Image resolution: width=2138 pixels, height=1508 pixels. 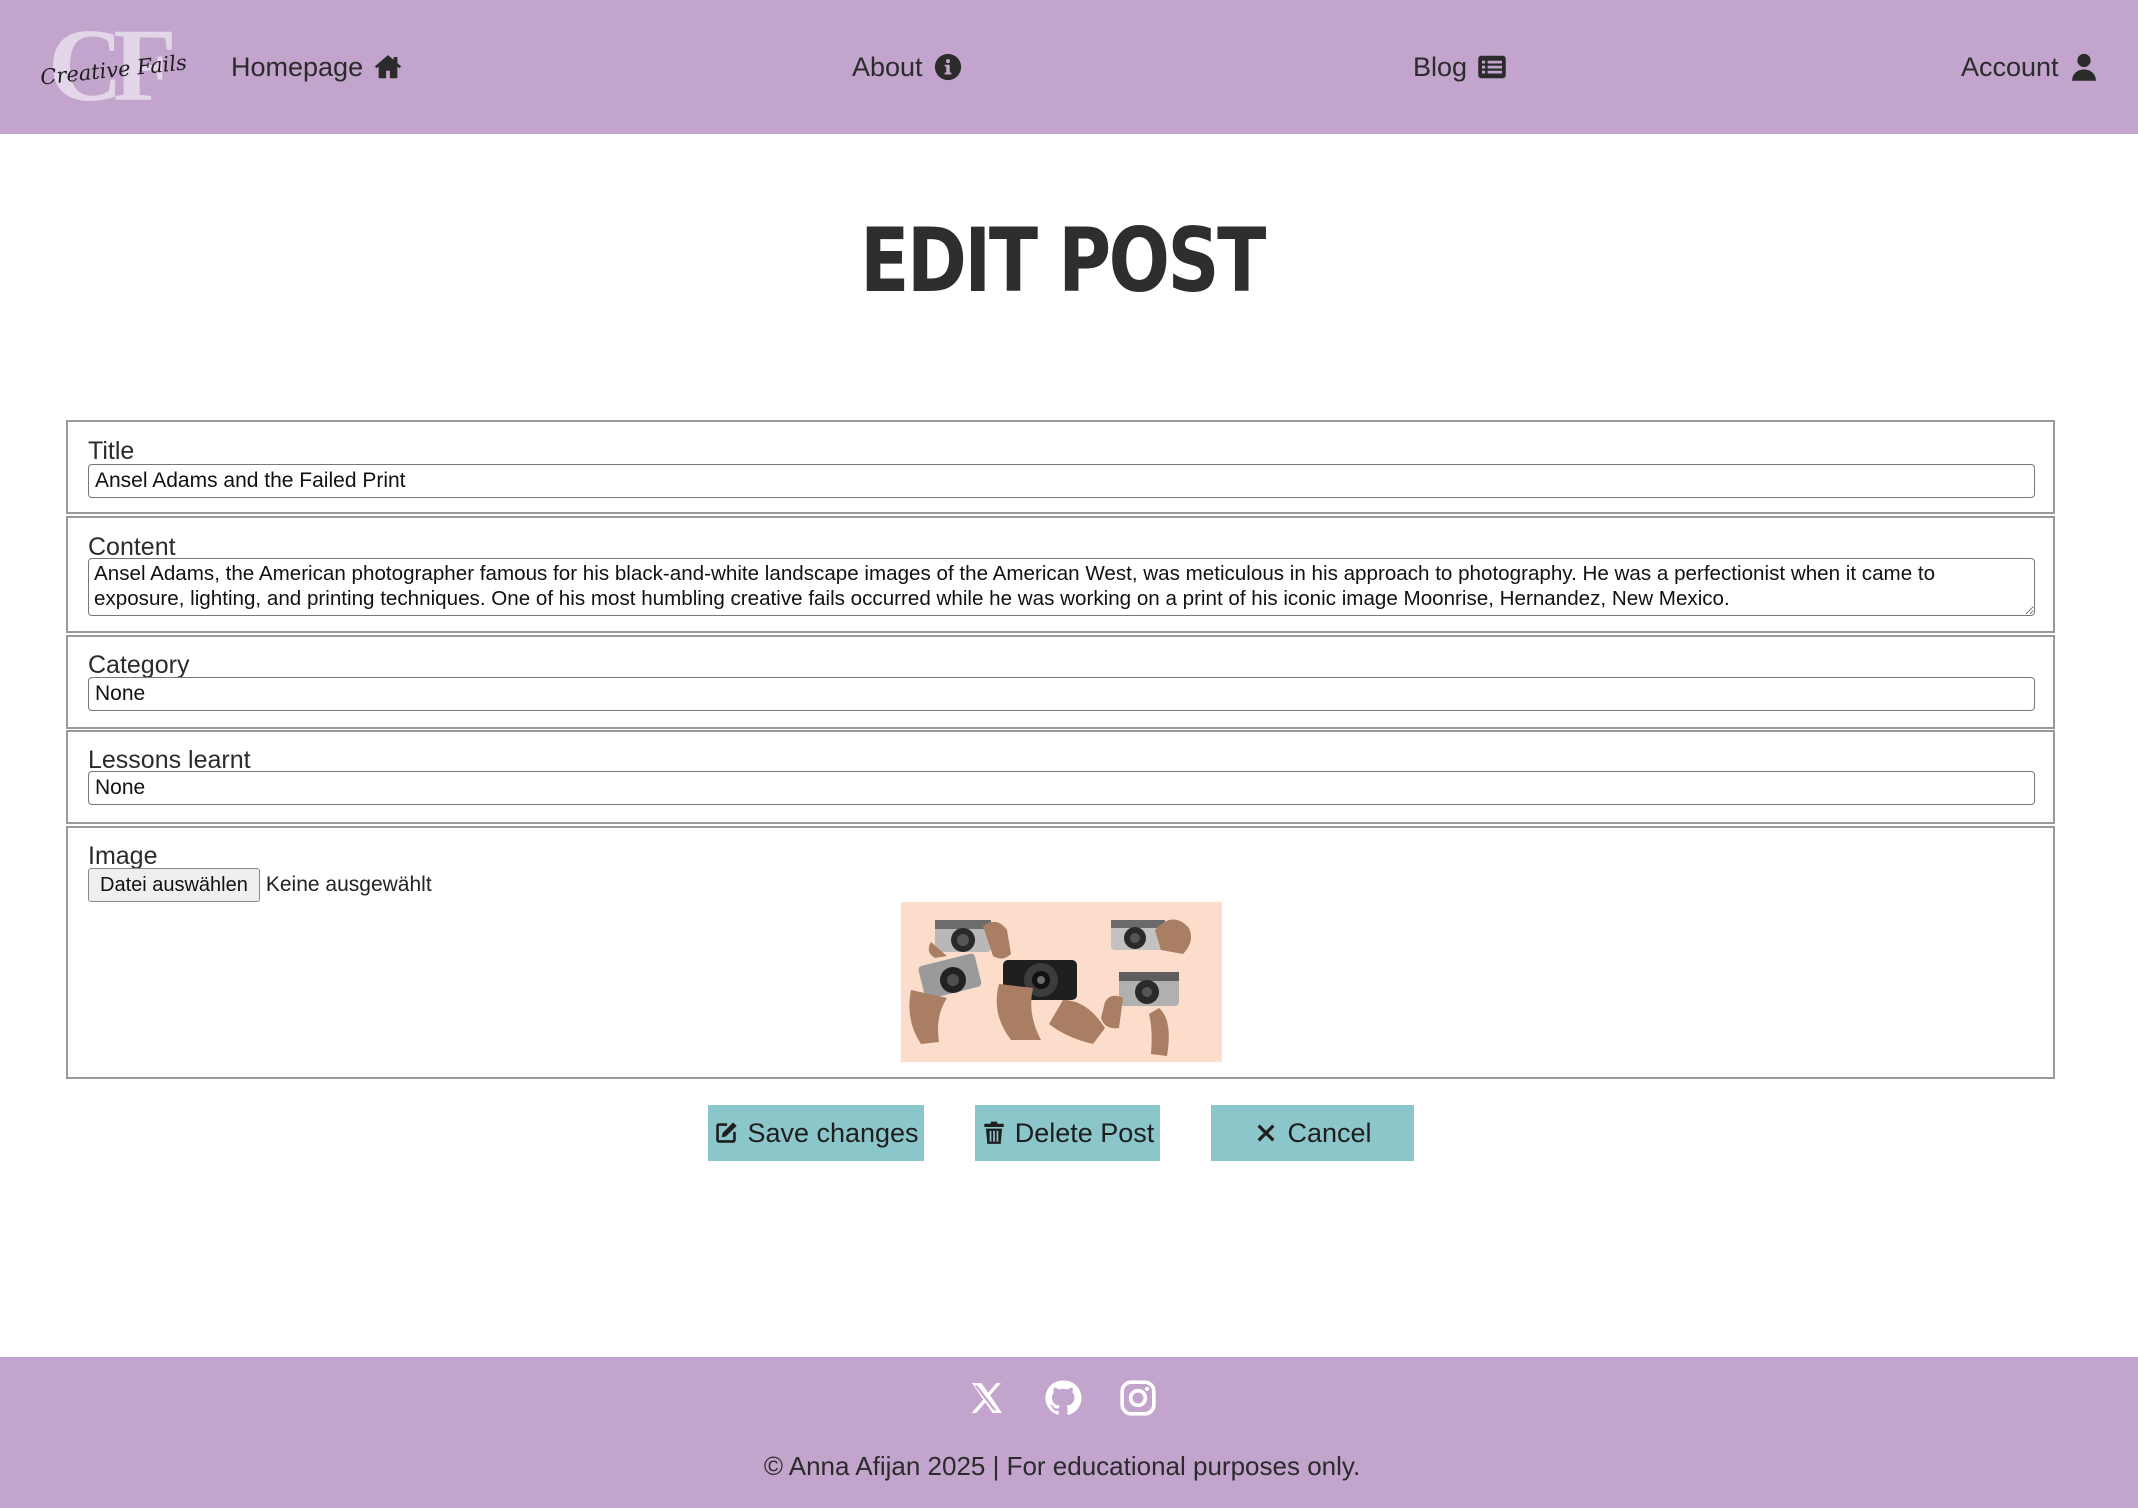 I want to click on lessons-input, so click(x=1061, y=788).